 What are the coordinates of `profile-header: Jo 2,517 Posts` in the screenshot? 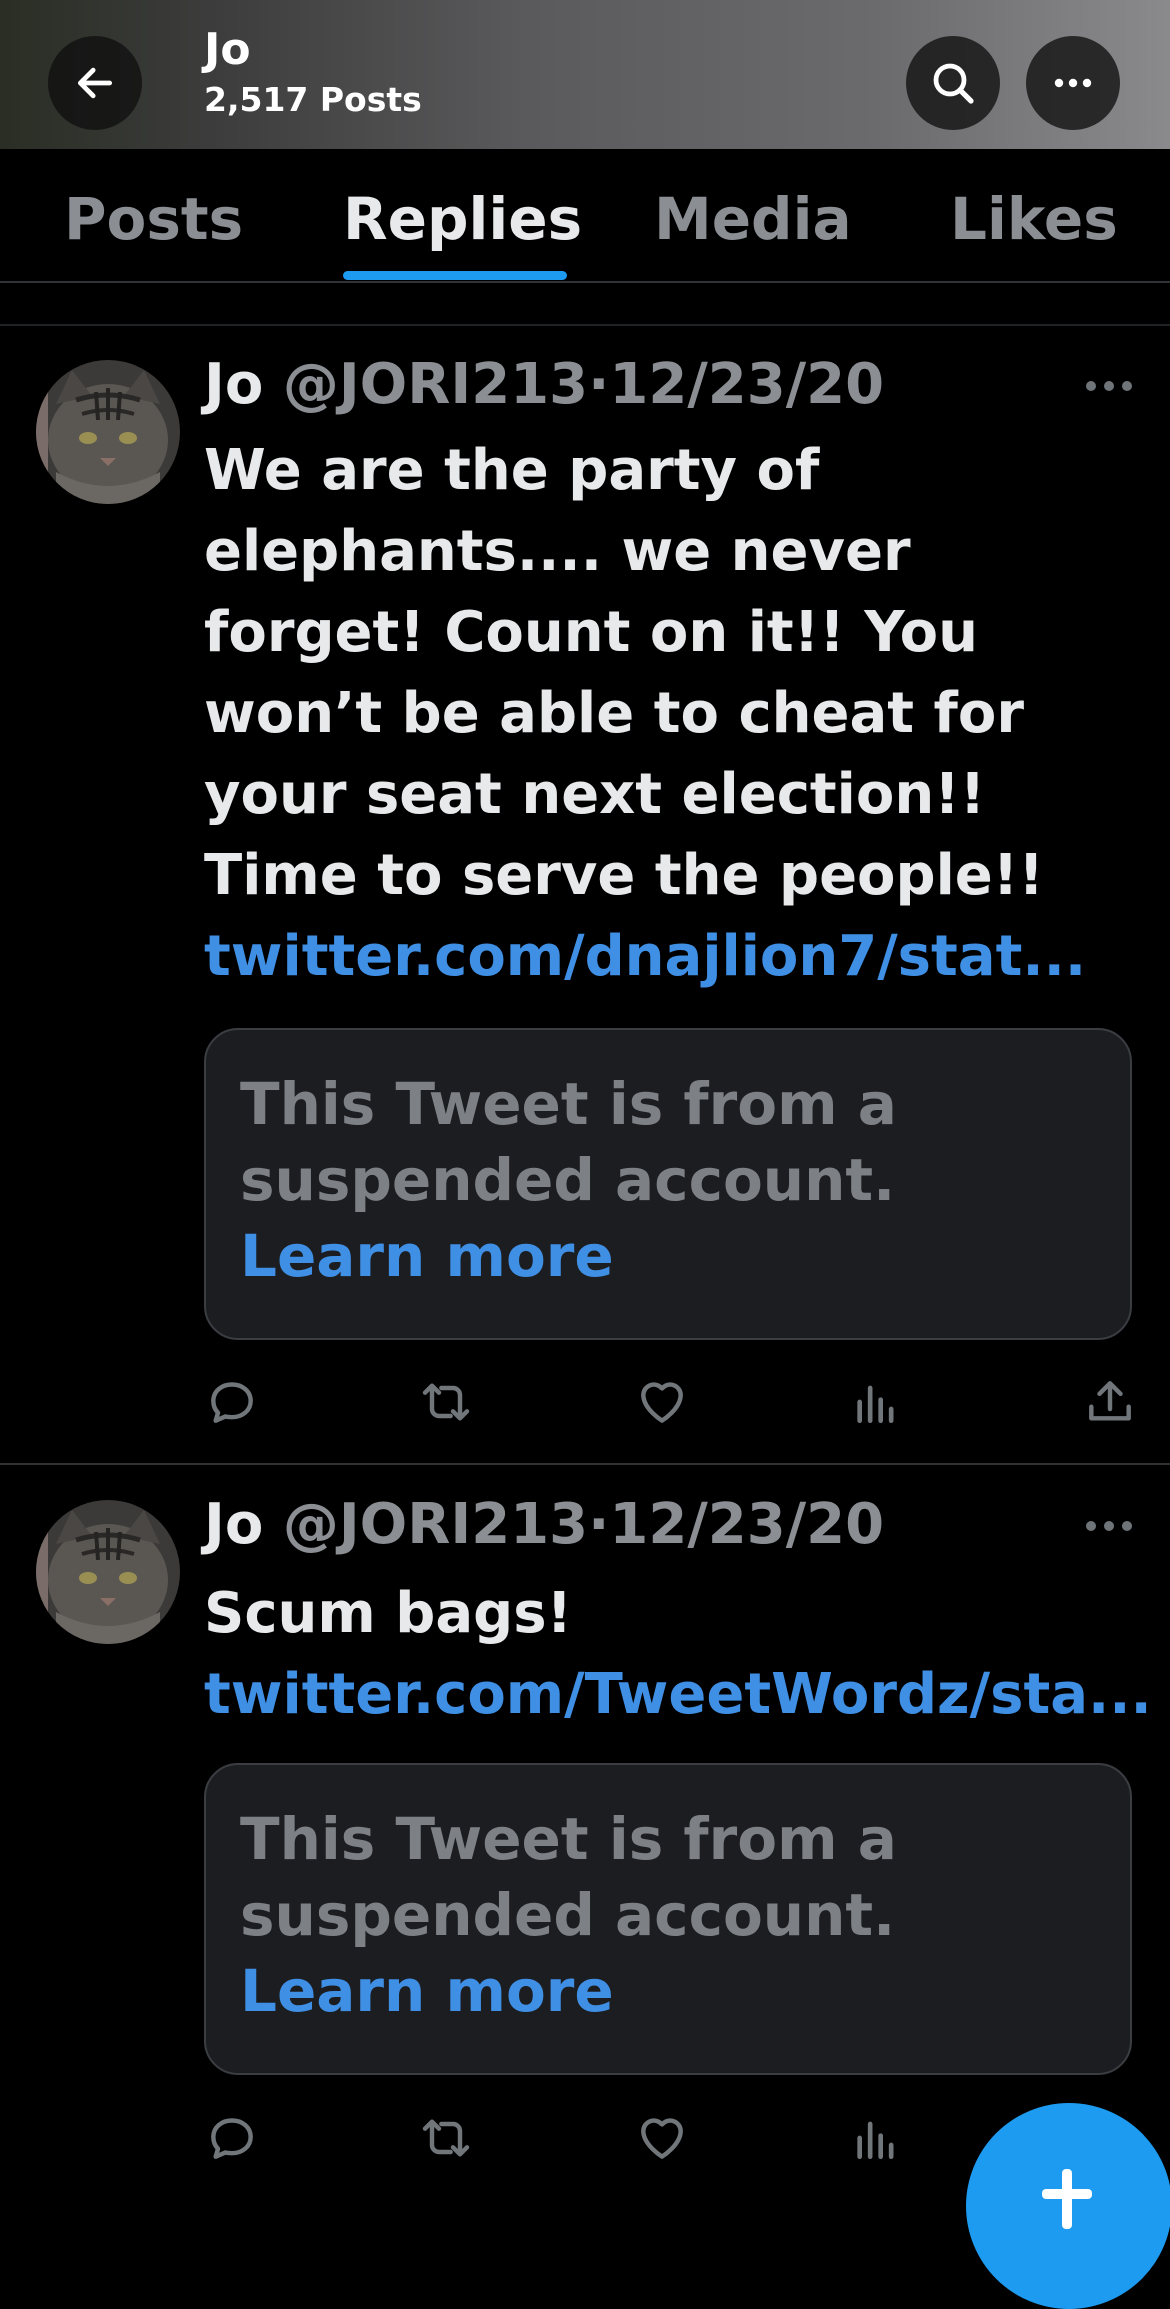 It's located at (585, 74).